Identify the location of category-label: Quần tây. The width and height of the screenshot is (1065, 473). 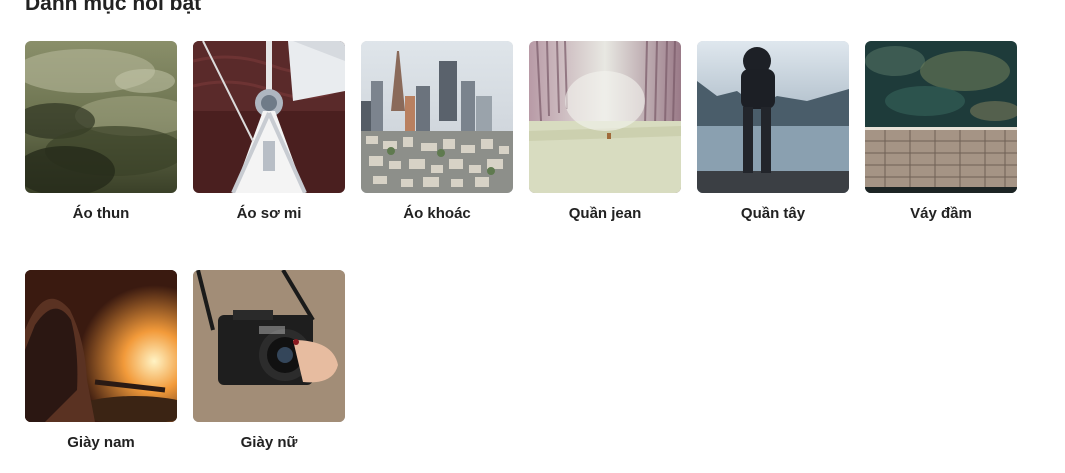
(773, 213).